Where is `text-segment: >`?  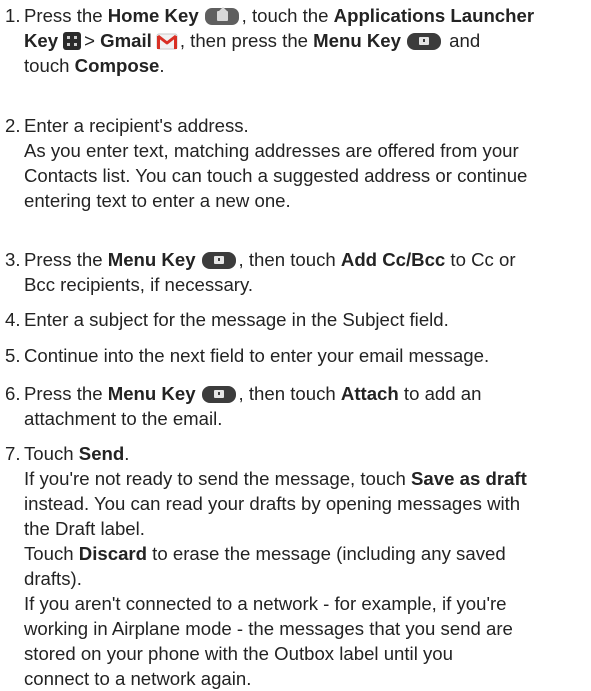 text-segment: > is located at coordinates (92, 40).